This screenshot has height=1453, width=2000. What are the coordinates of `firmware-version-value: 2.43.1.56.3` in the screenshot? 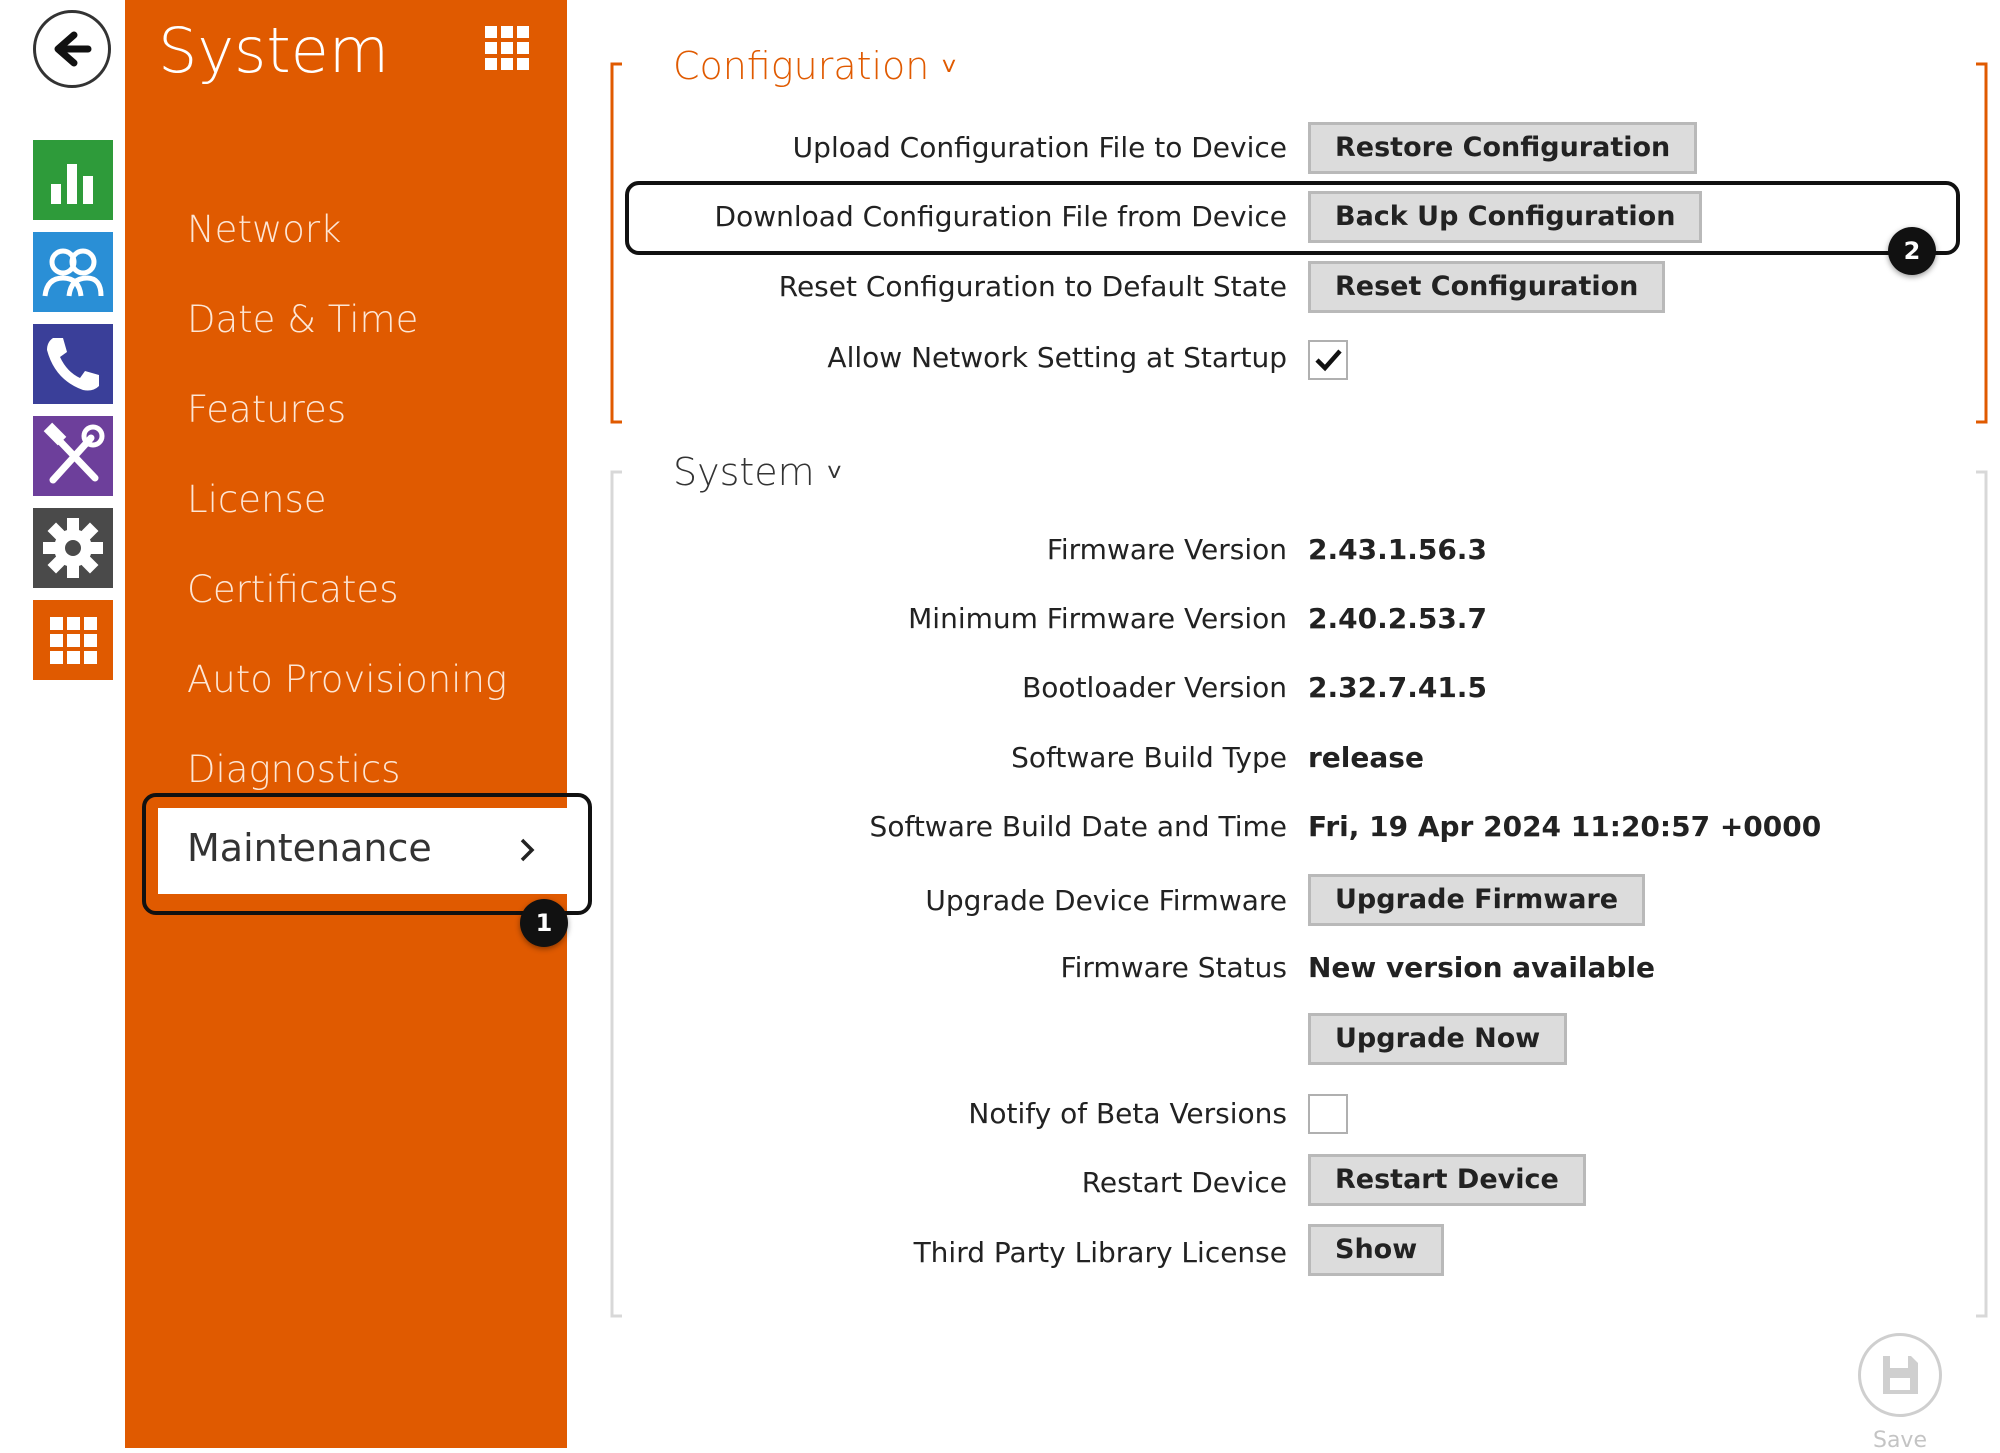 It's located at (1397, 549).